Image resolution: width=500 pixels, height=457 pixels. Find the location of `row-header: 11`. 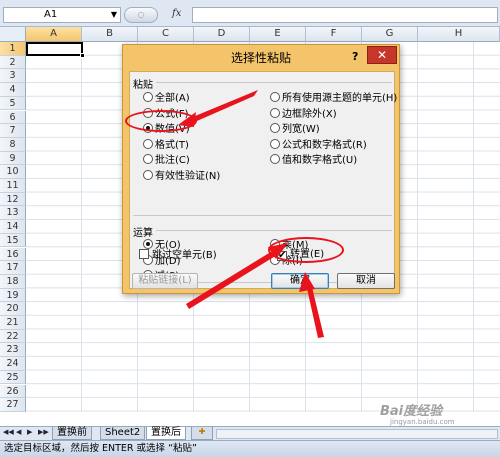

row-header: 11 is located at coordinates (13, 186).